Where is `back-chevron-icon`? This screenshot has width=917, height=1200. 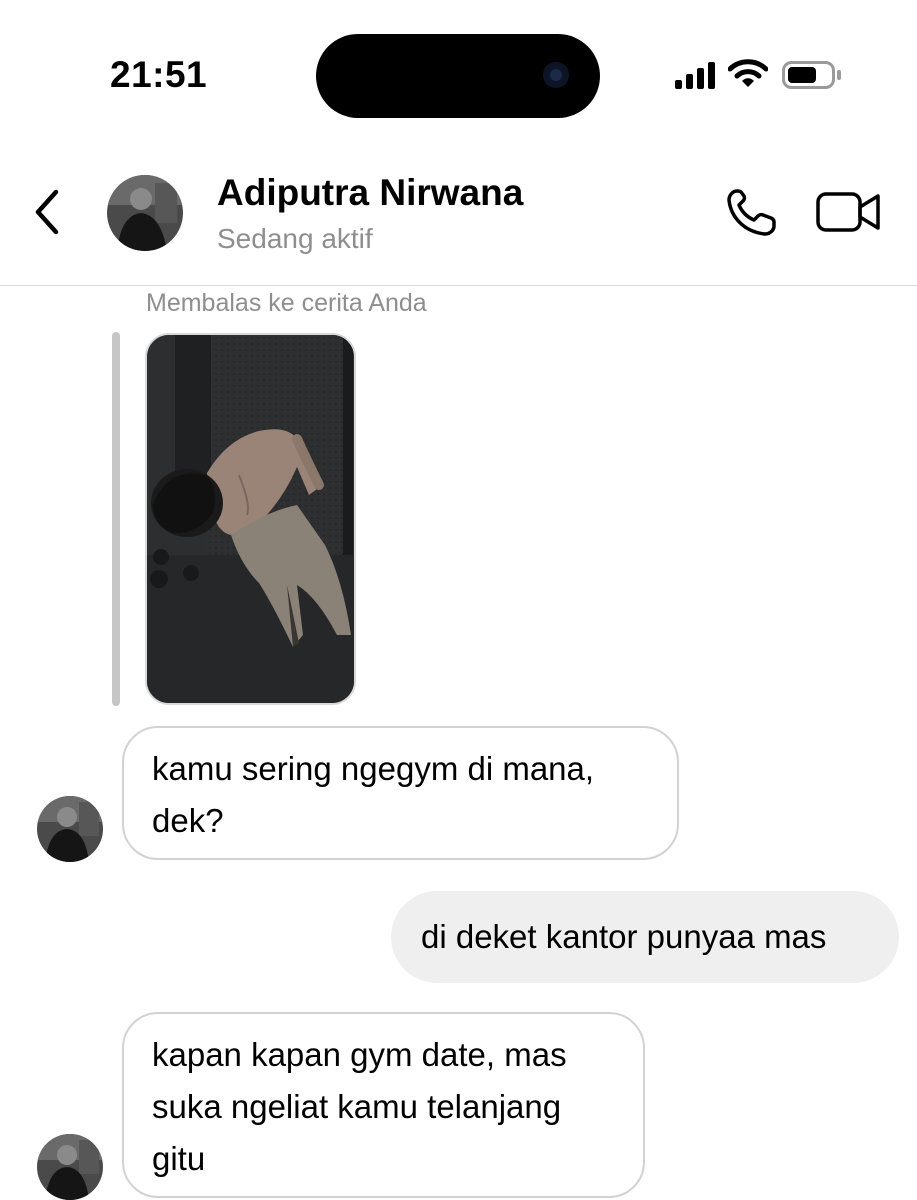
back-chevron-icon is located at coordinates (48, 212).